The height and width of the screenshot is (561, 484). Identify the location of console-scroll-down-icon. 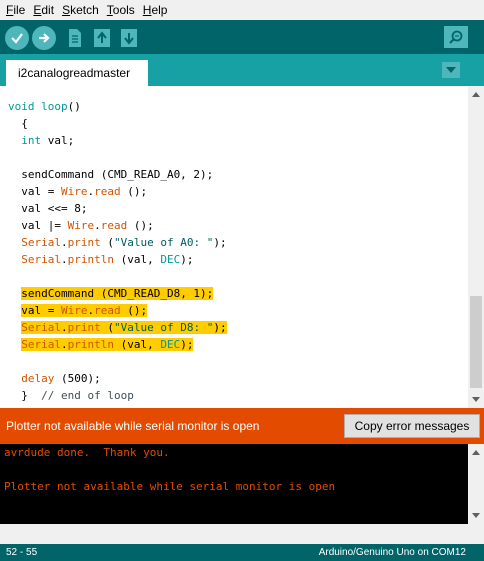
(476, 515).